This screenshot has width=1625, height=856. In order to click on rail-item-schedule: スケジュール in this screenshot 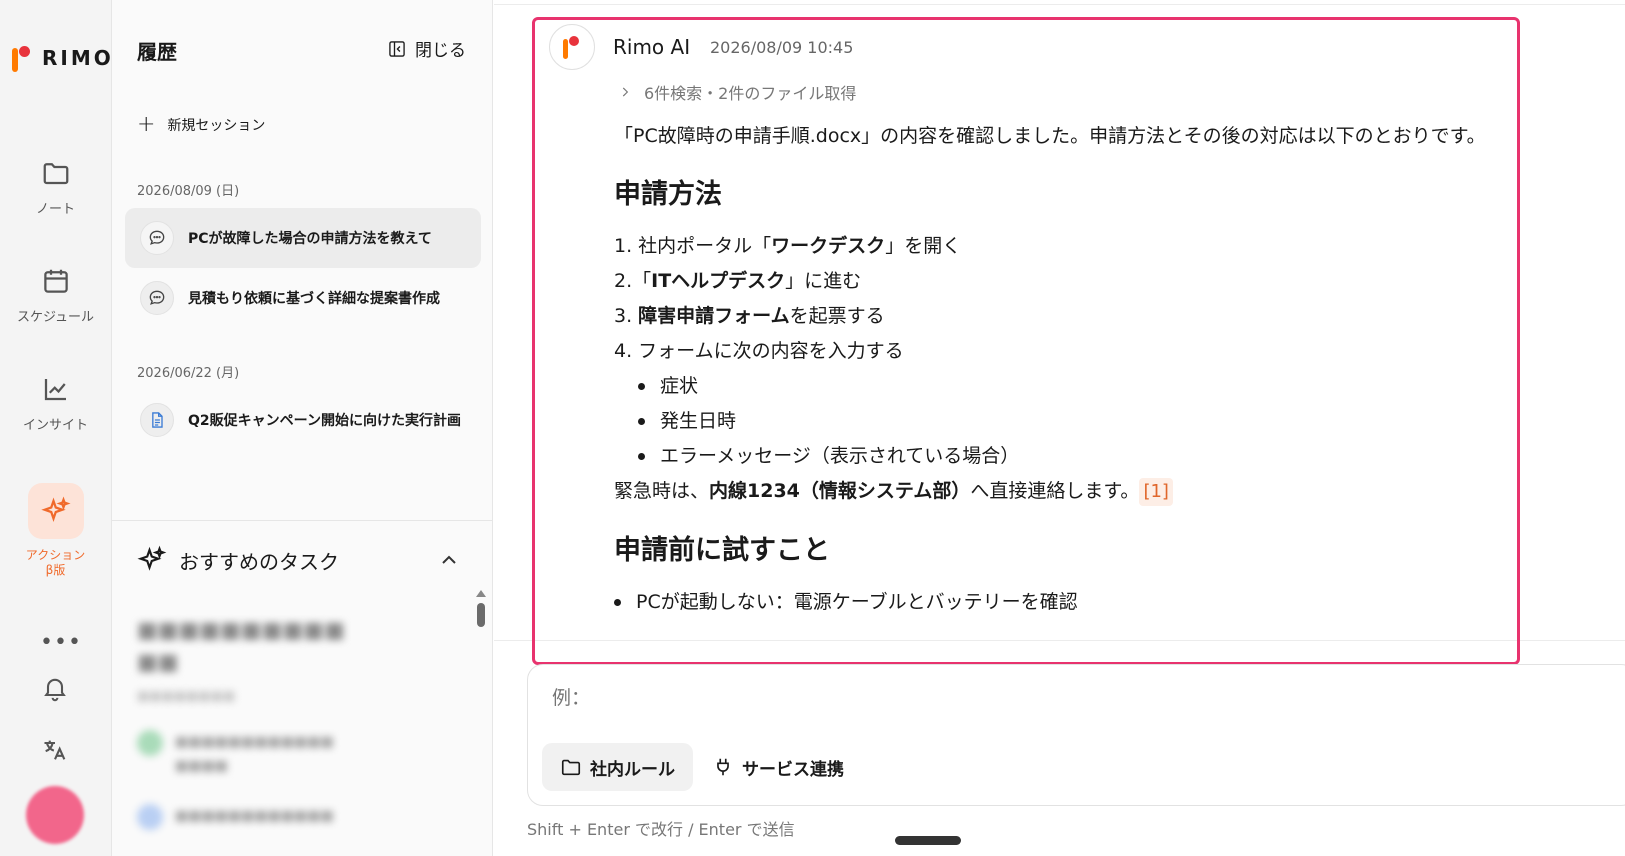, I will do `click(55, 295)`.